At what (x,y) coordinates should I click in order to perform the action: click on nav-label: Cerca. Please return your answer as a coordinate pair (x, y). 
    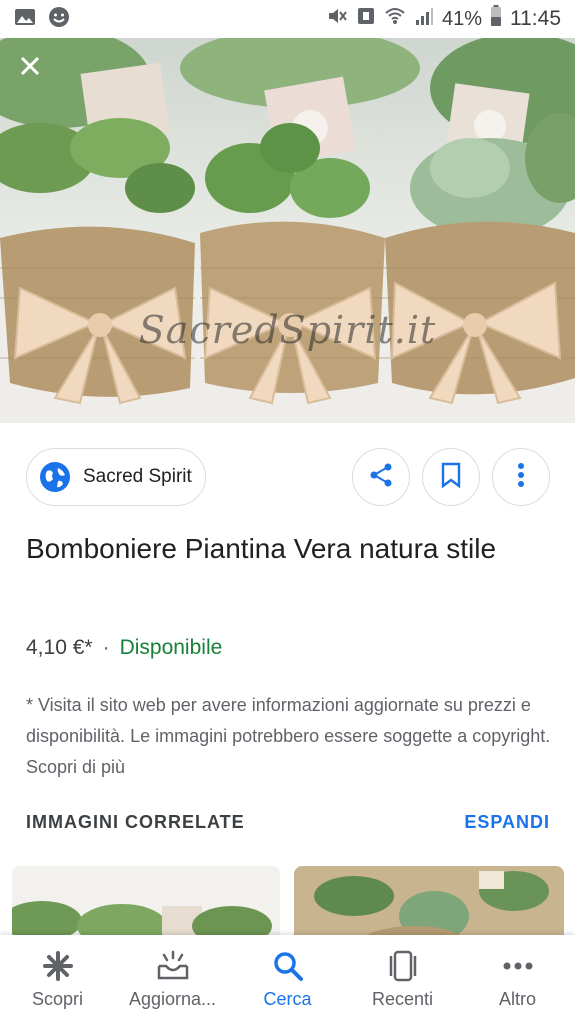
    Looking at the image, I should click on (287, 999).